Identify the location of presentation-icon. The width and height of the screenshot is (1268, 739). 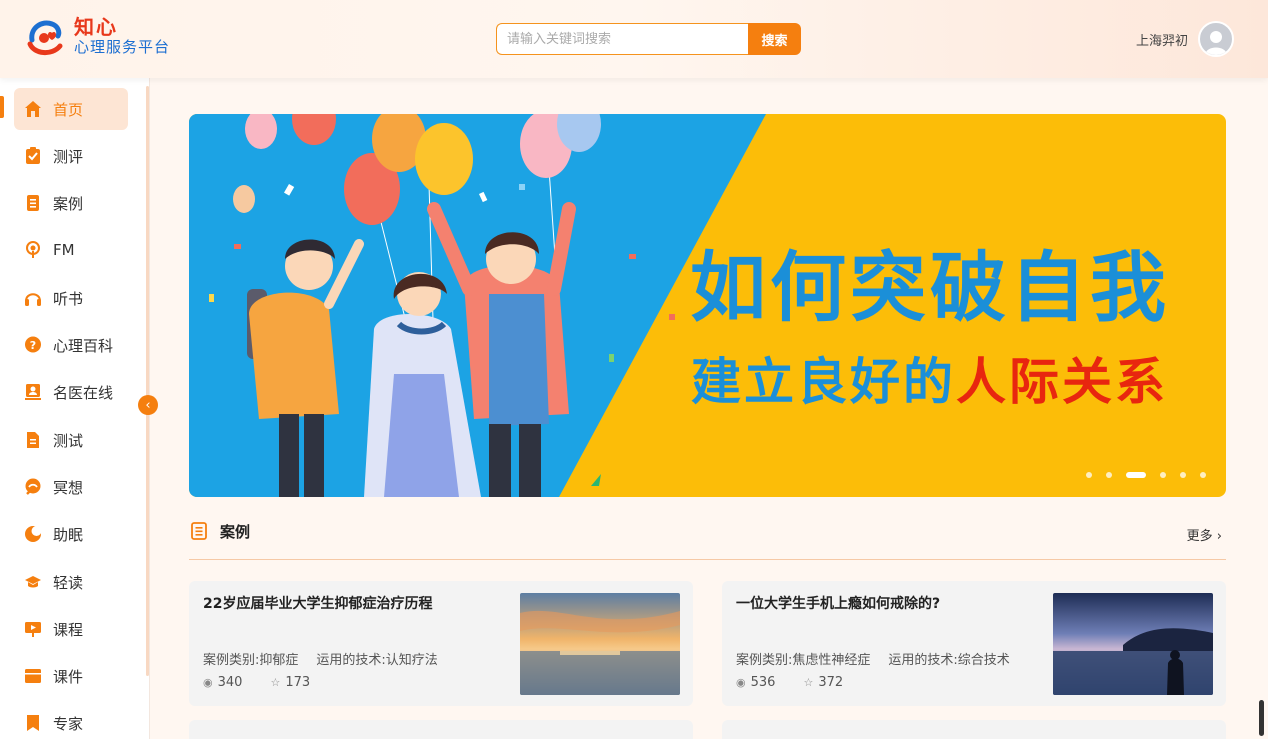
(33, 629).